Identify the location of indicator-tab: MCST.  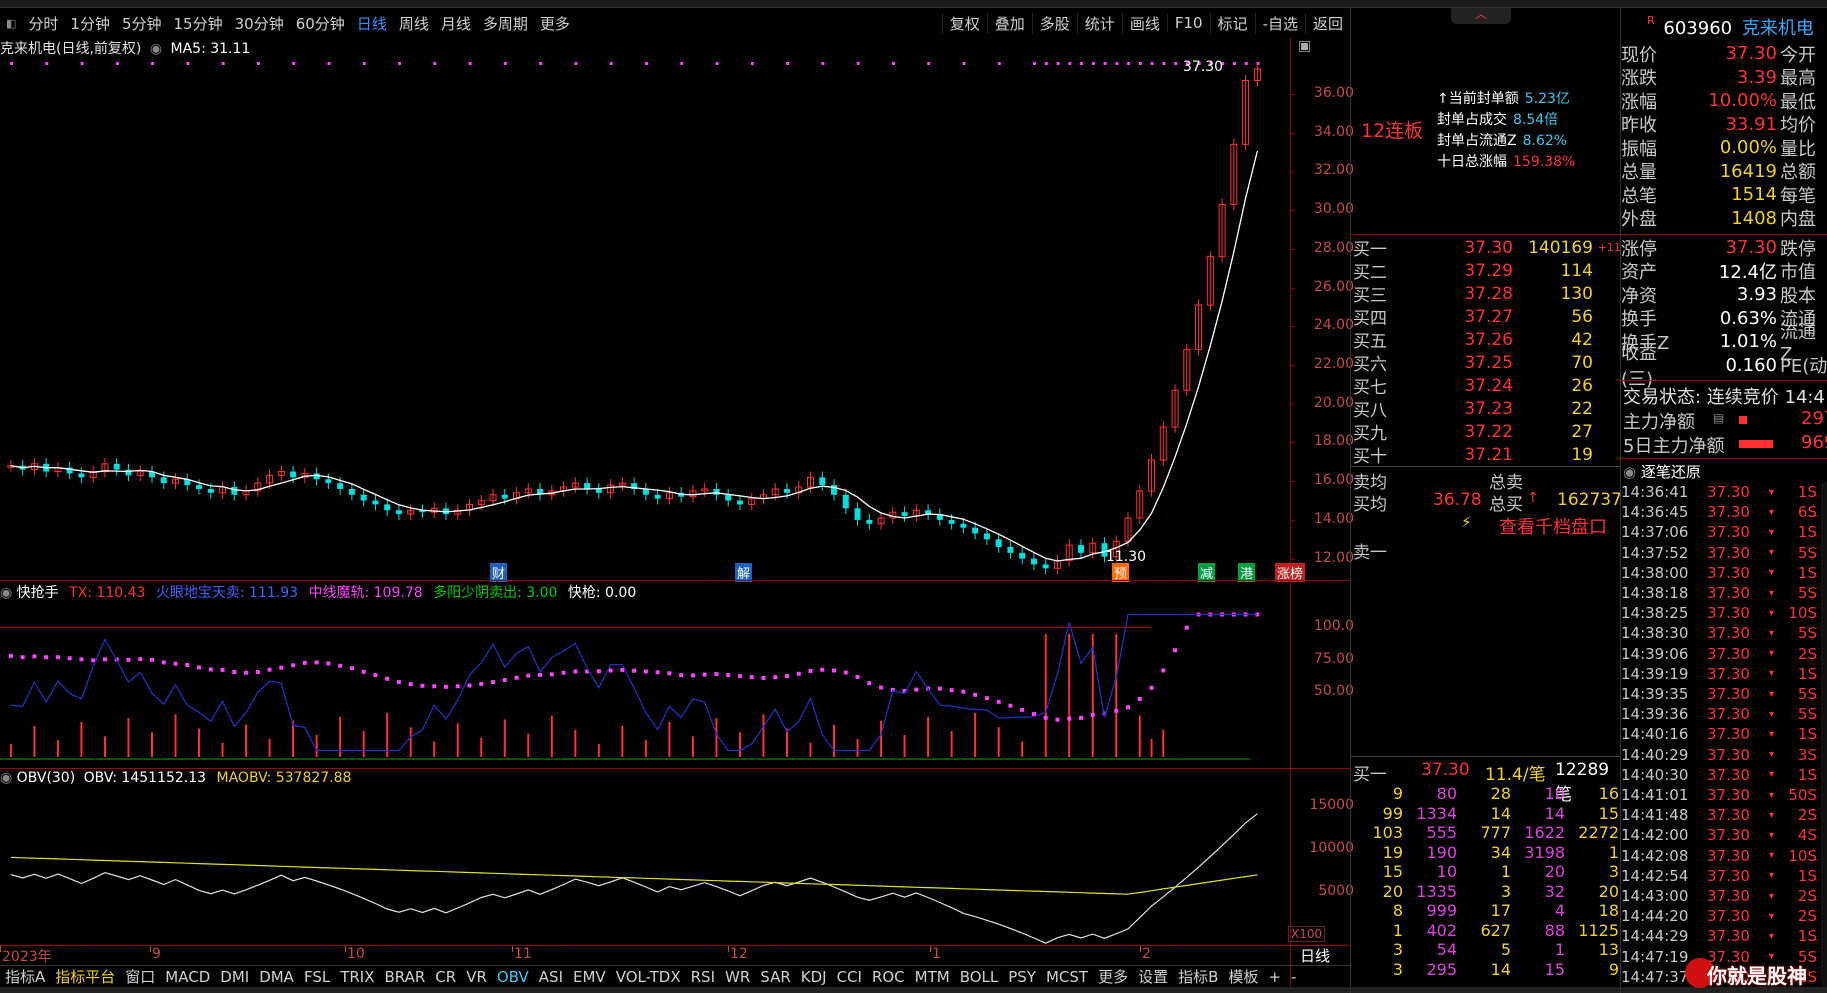
(1067, 977).